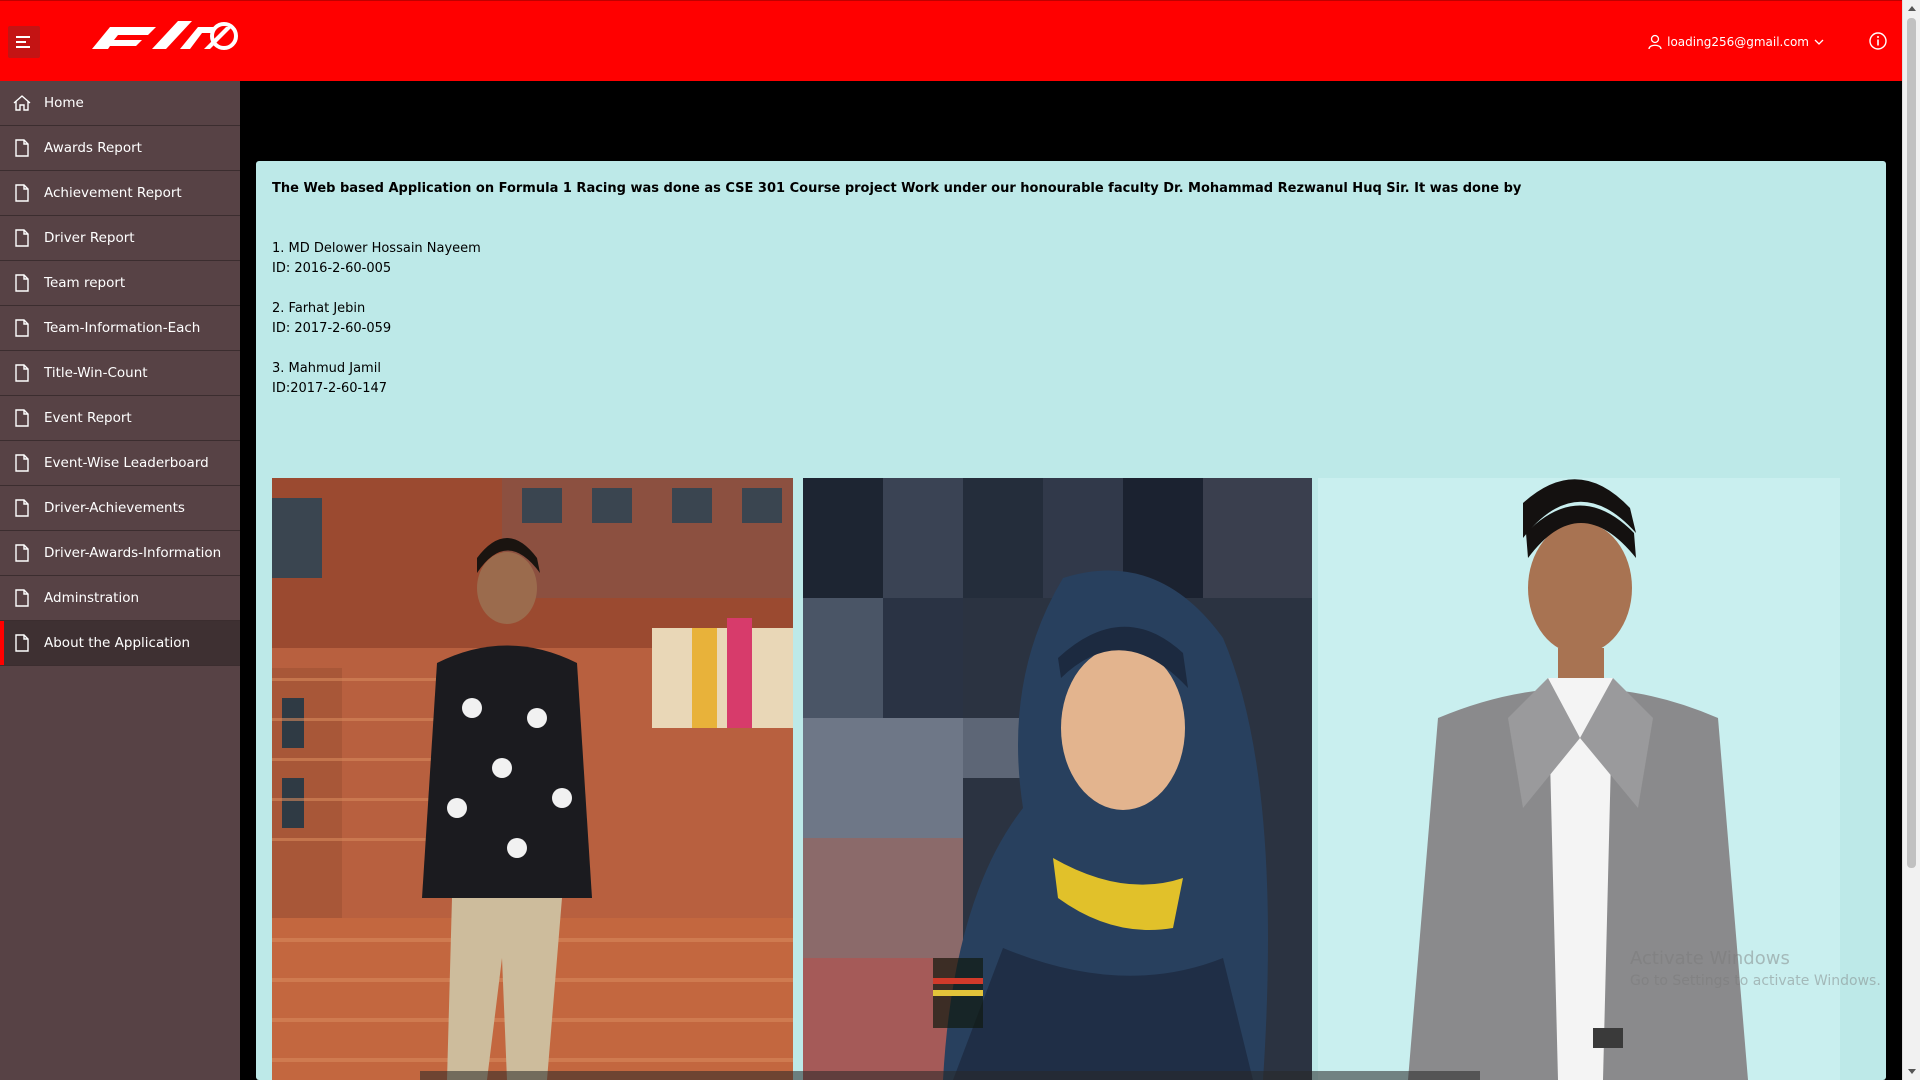  What do you see at coordinates (113, 193) in the screenshot?
I see `sidebar-item-label: Achievement Report` at bounding box center [113, 193].